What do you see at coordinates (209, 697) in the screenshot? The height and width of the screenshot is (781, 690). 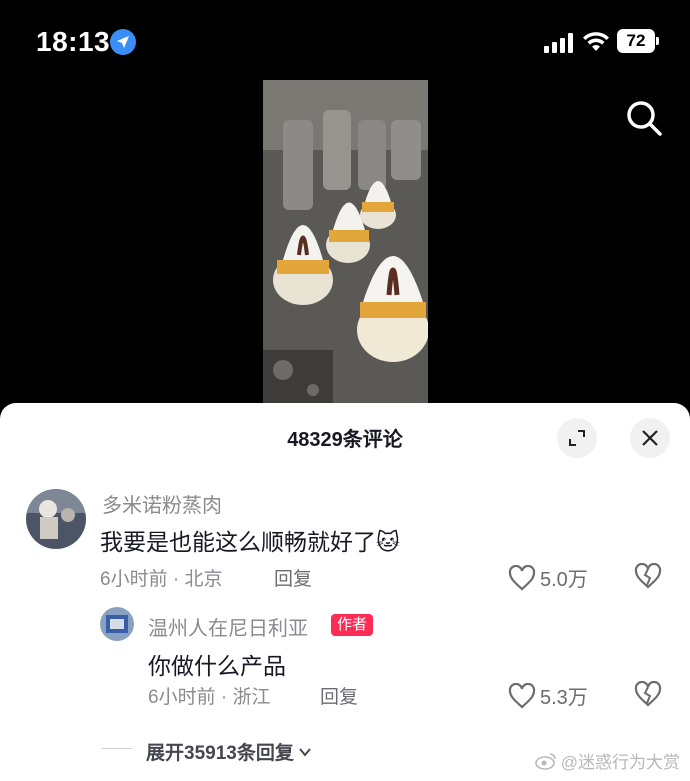 I see `reply-meta: 6小时前 · 浙江` at bounding box center [209, 697].